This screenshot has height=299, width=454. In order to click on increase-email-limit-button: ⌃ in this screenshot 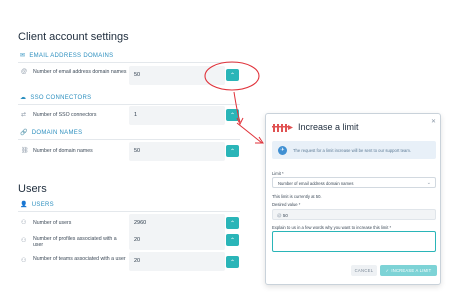, I will do `click(232, 75)`.